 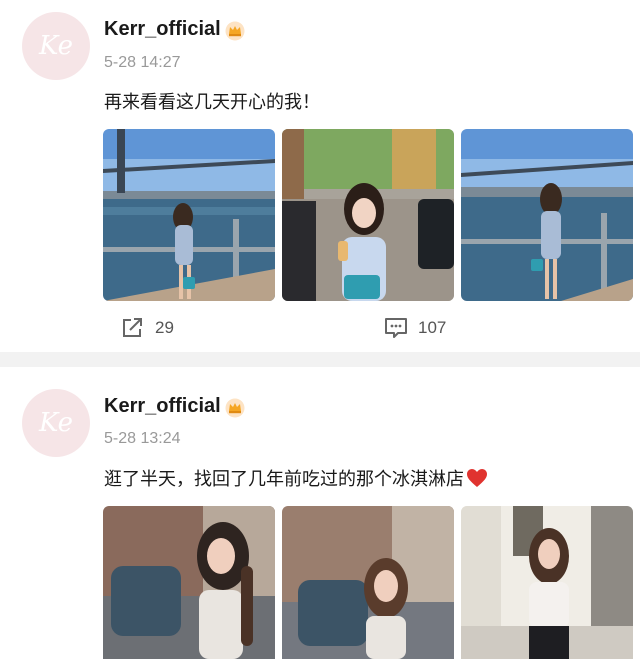 I want to click on share-icon, so click(x=132, y=327).